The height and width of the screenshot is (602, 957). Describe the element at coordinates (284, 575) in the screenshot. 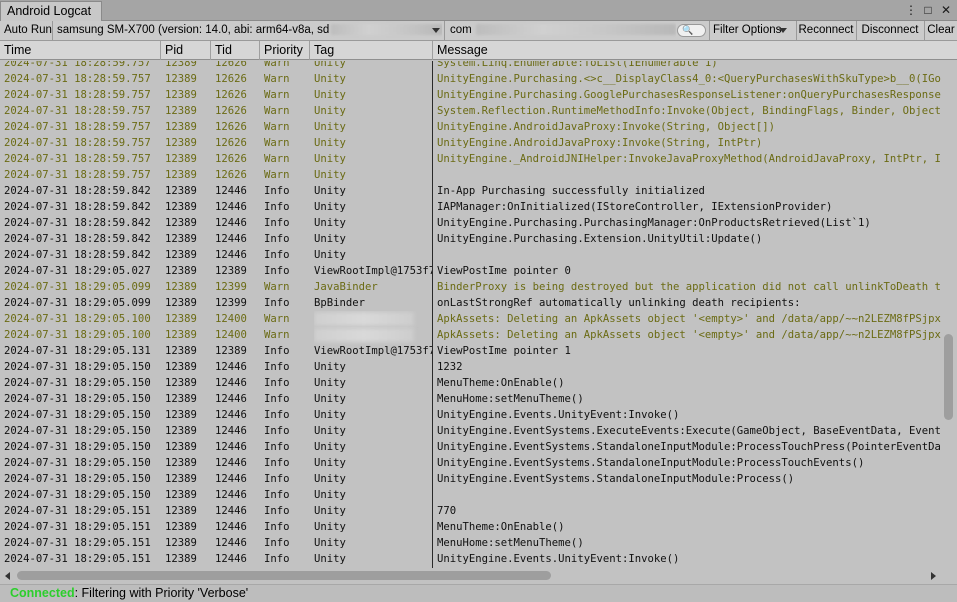

I see `horizontal-scrollbar-thumb` at that location.